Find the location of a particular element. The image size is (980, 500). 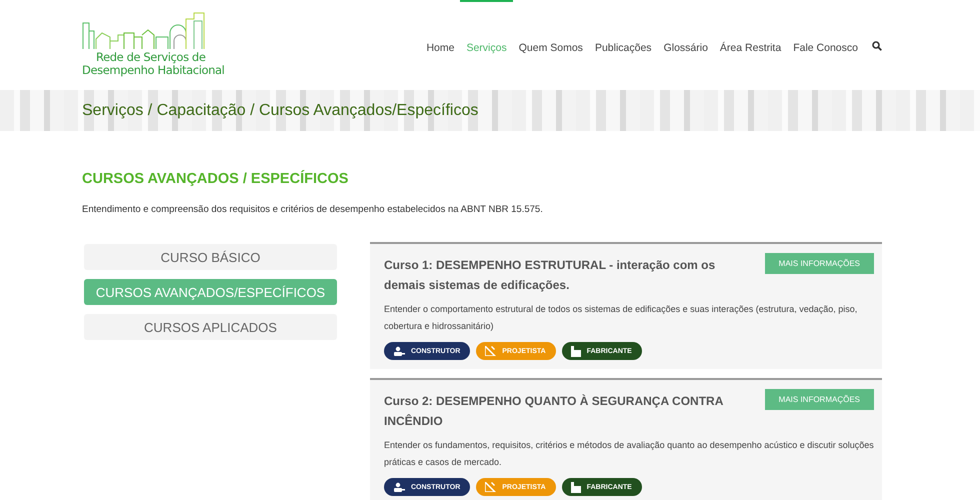

logo-text: Desempenho Habitacional is located at coordinates (153, 70).